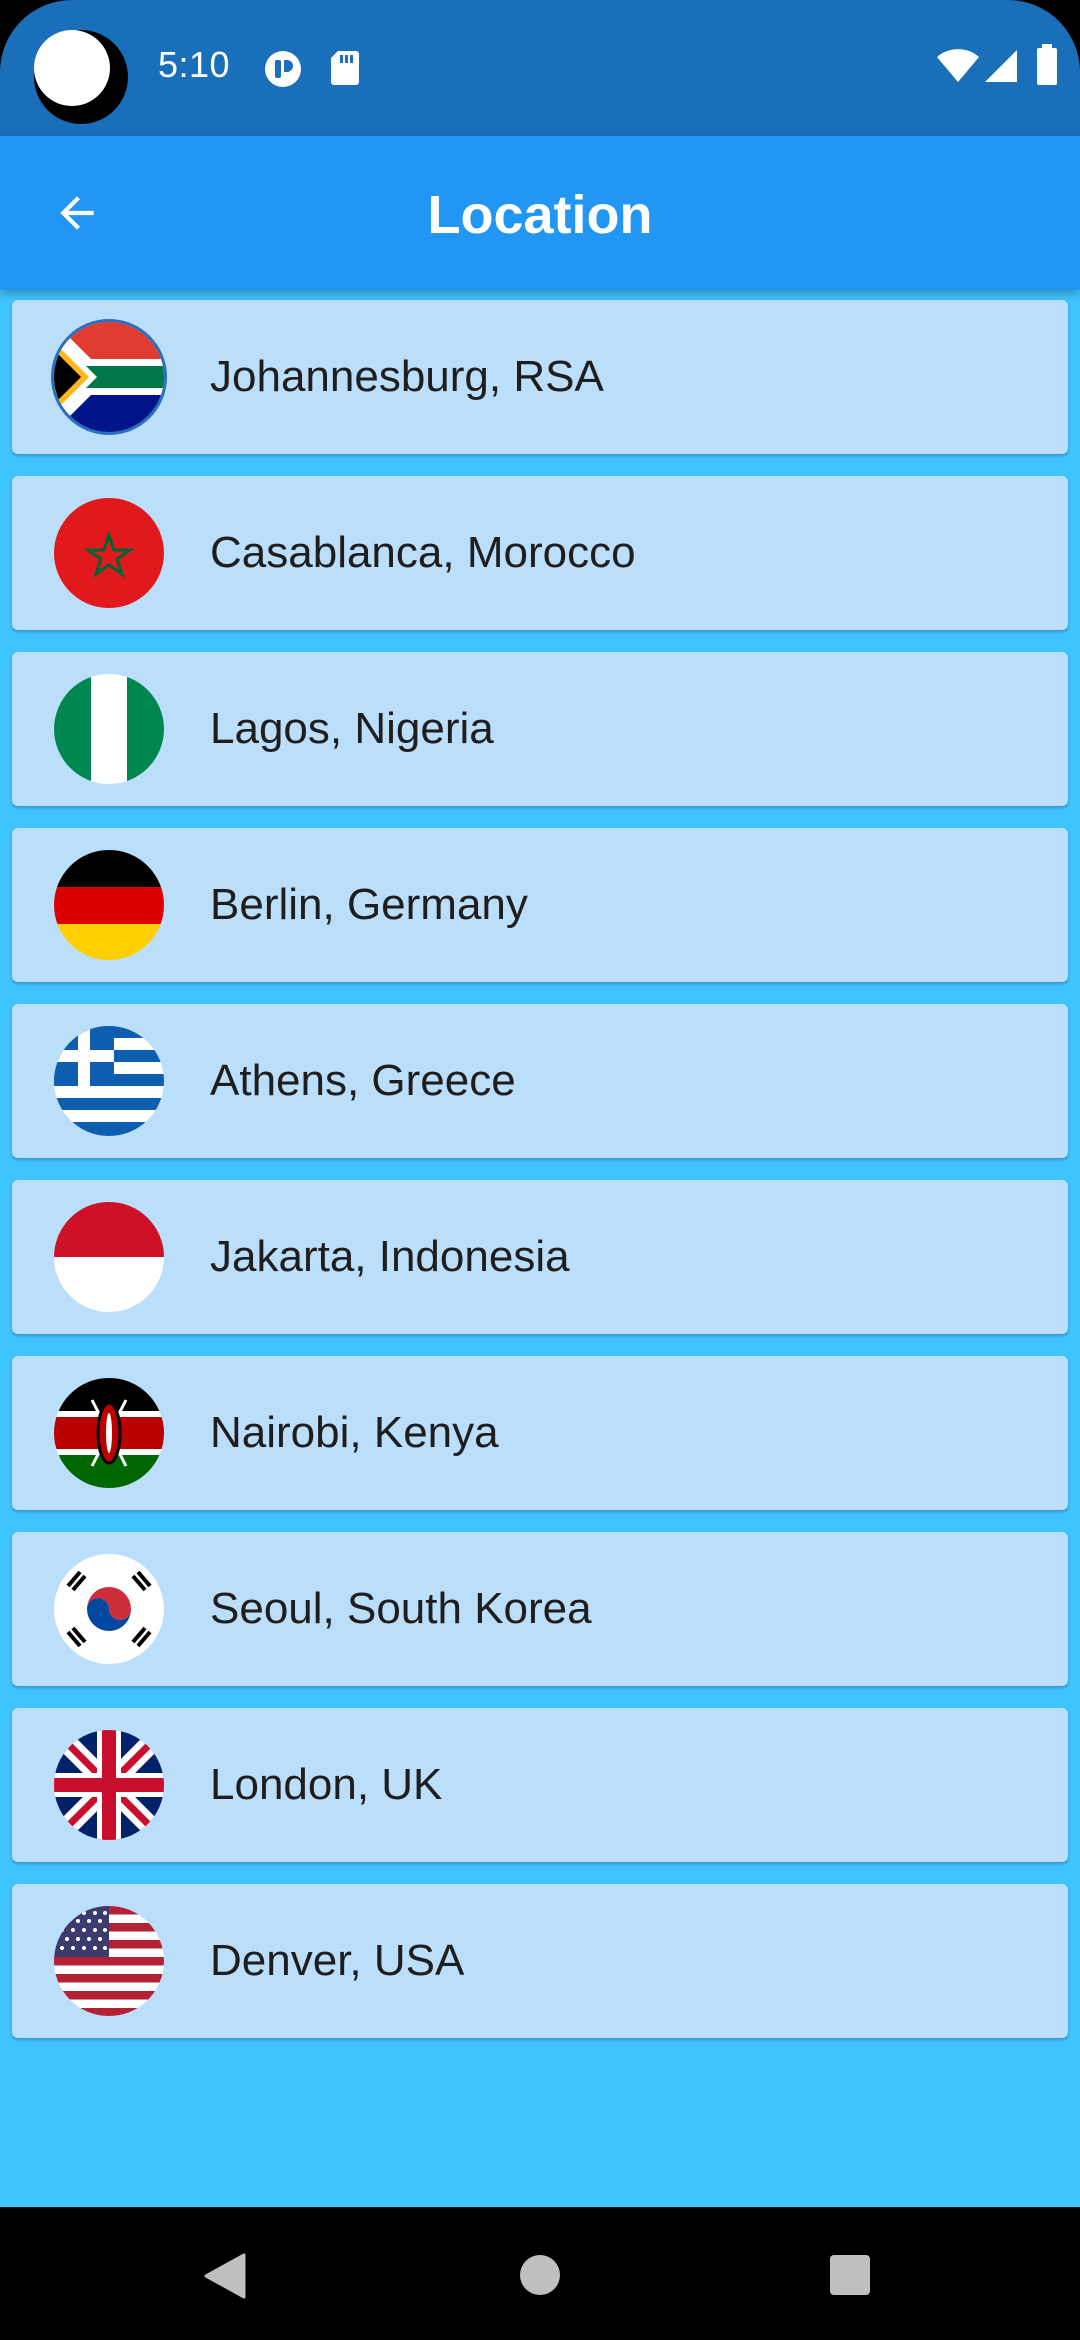  What do you see at coordinates (423, 552) in the screenshot?
I see `location-label: Casablanca, Morocco` at bounding box center [423, 552].